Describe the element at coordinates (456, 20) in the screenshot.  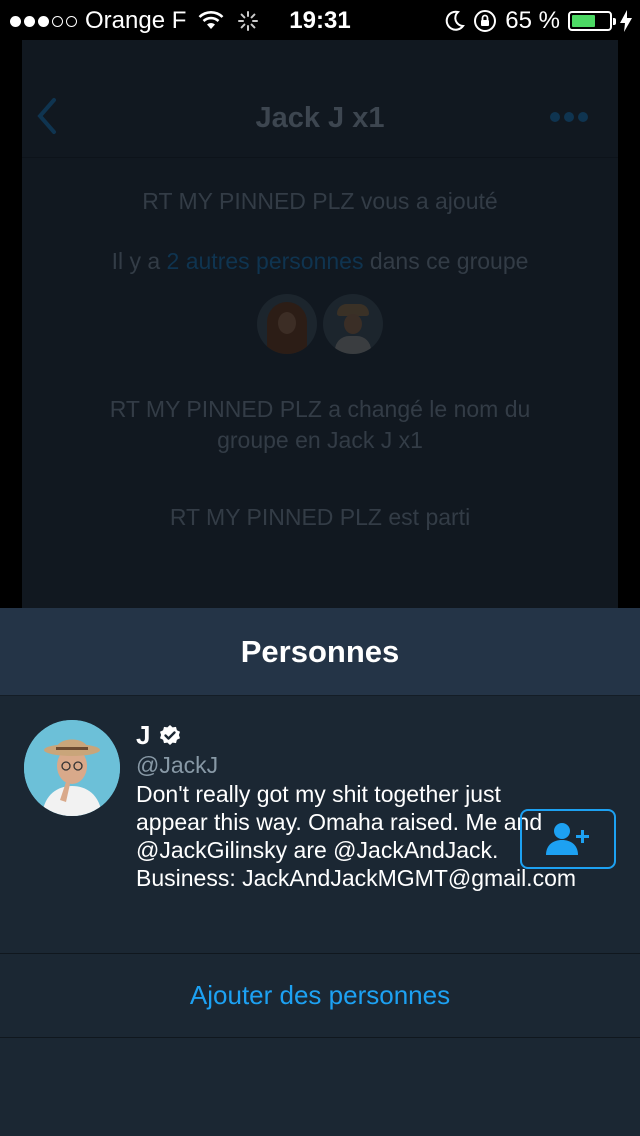
I see `moon-icon` at that location.